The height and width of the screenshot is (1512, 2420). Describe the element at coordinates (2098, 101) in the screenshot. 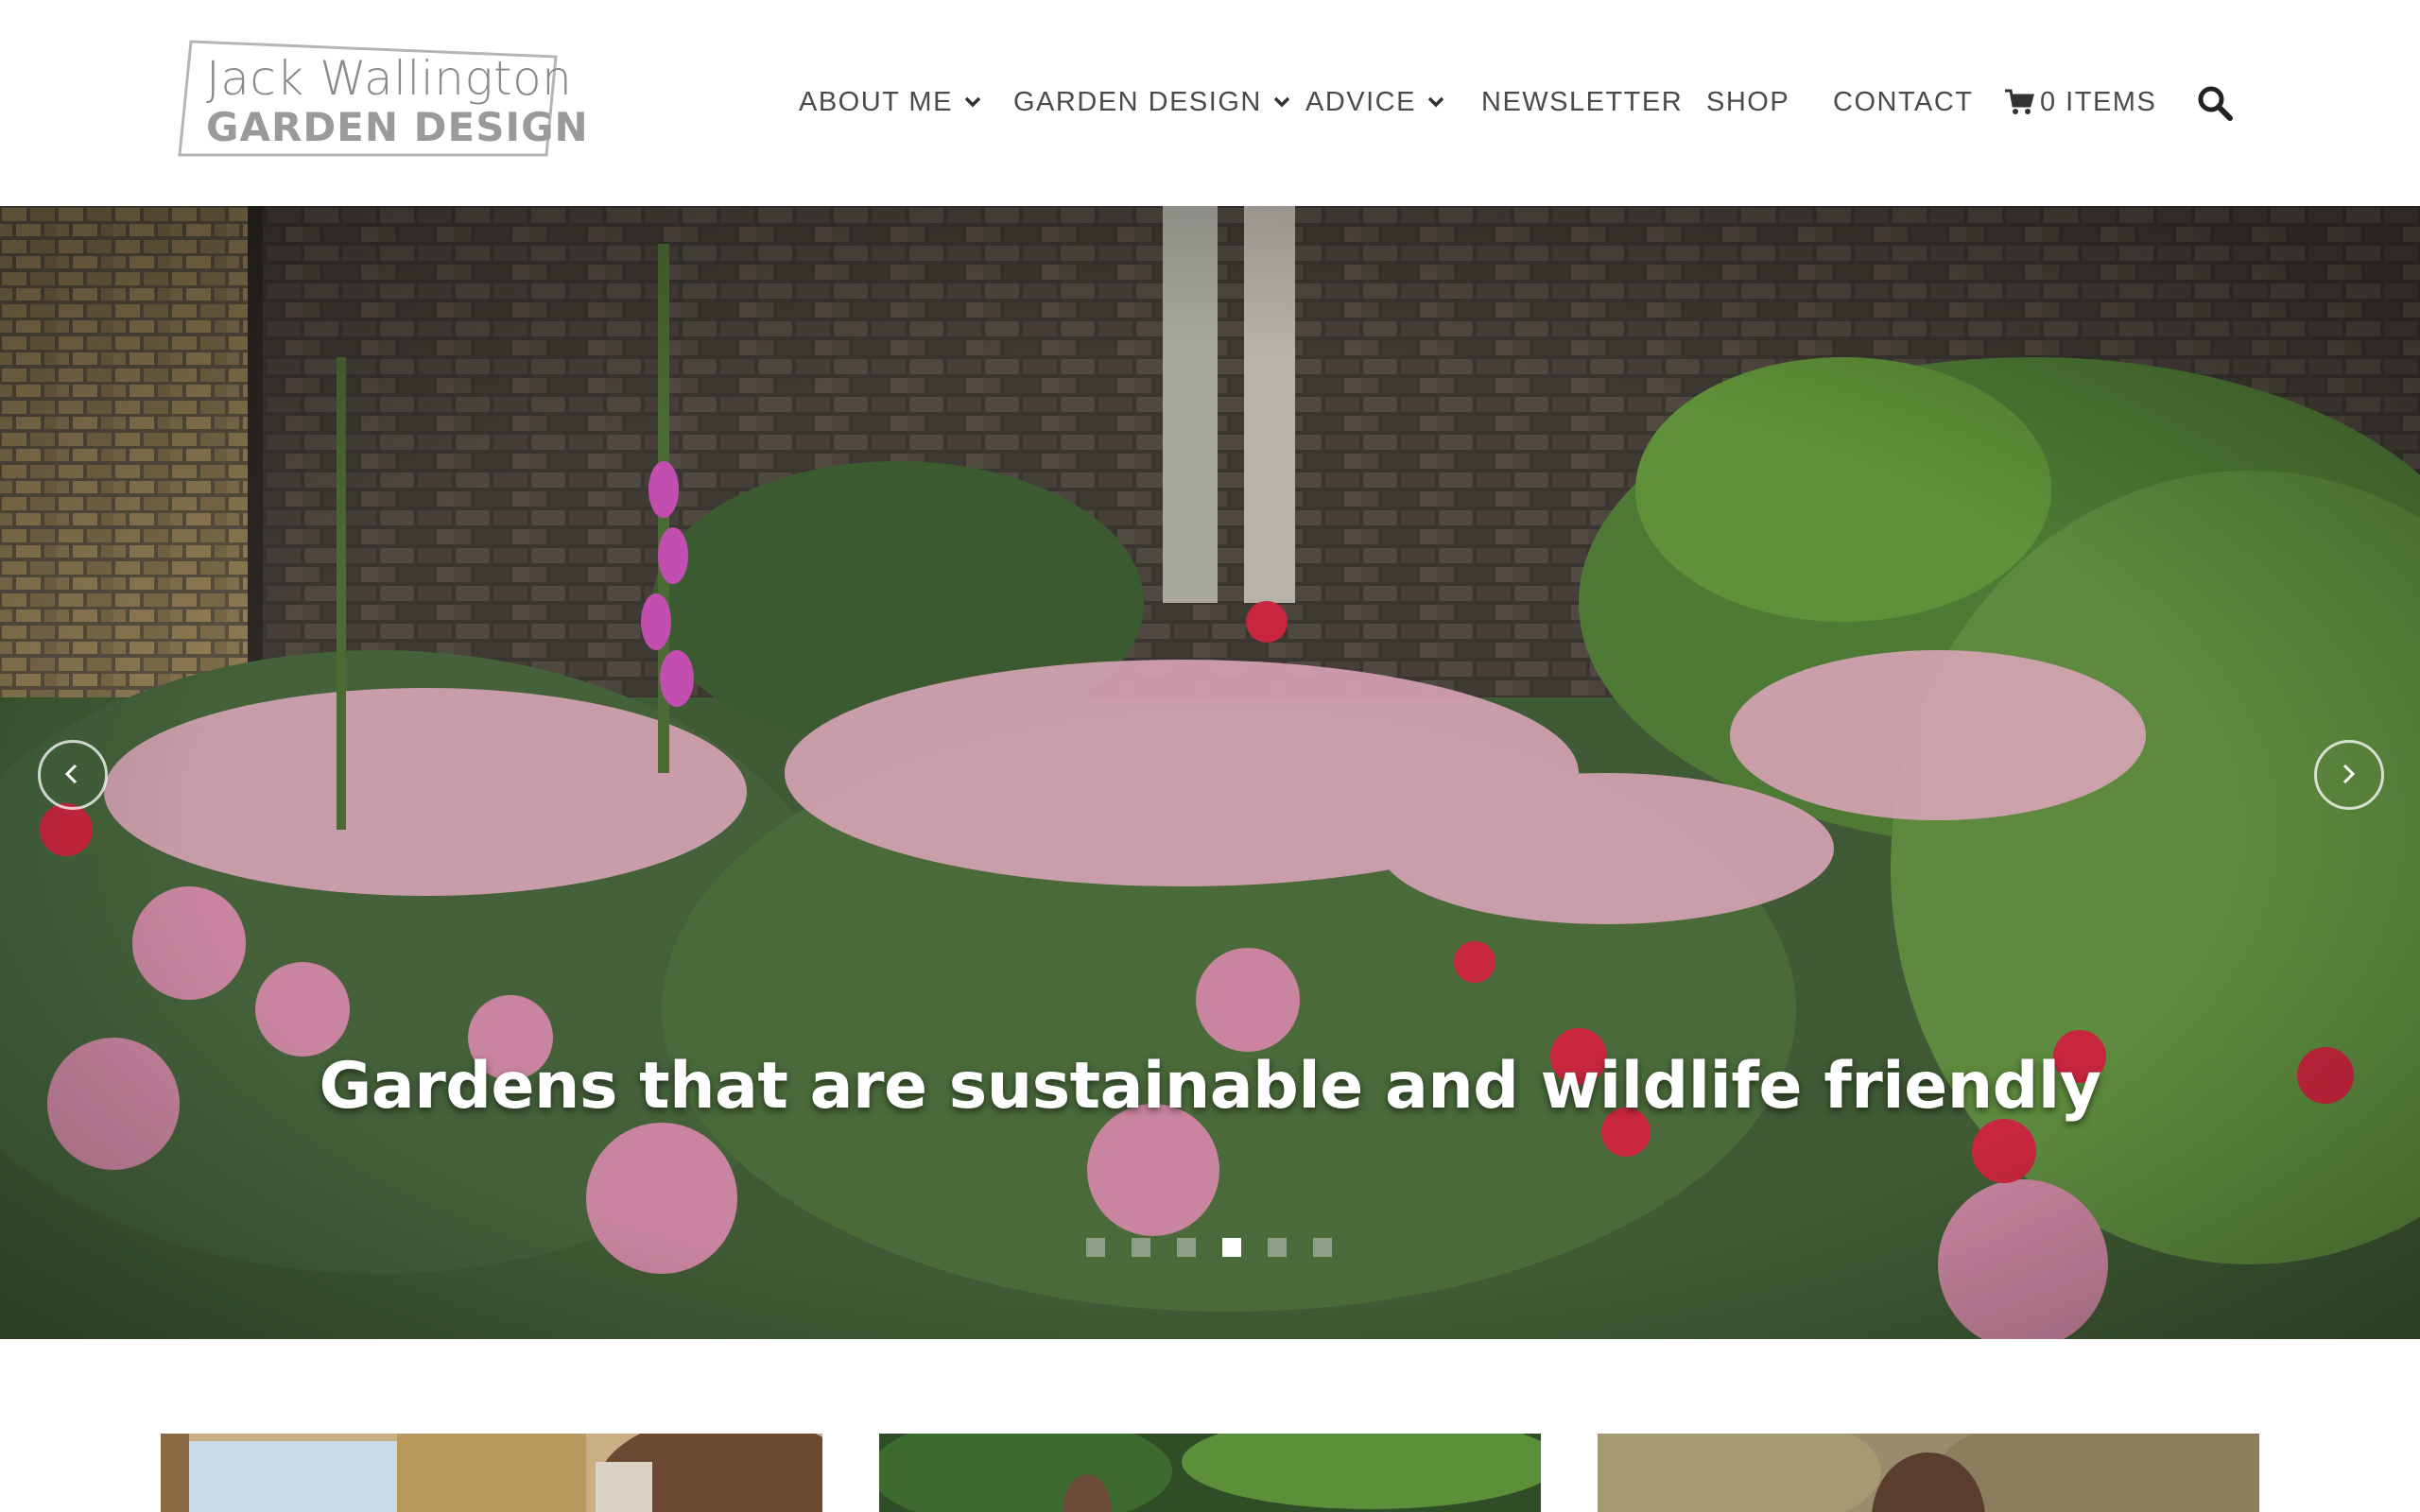

I see `cart-count-label: 0 ITEMS` at that location.